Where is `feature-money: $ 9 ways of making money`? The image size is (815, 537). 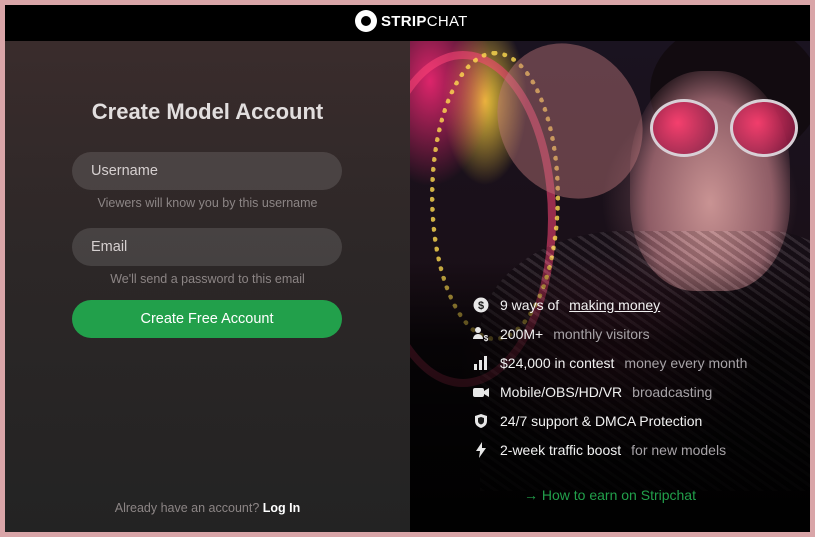 feature-money: $ 9 ways of making money is located at coordinates (566, 305).